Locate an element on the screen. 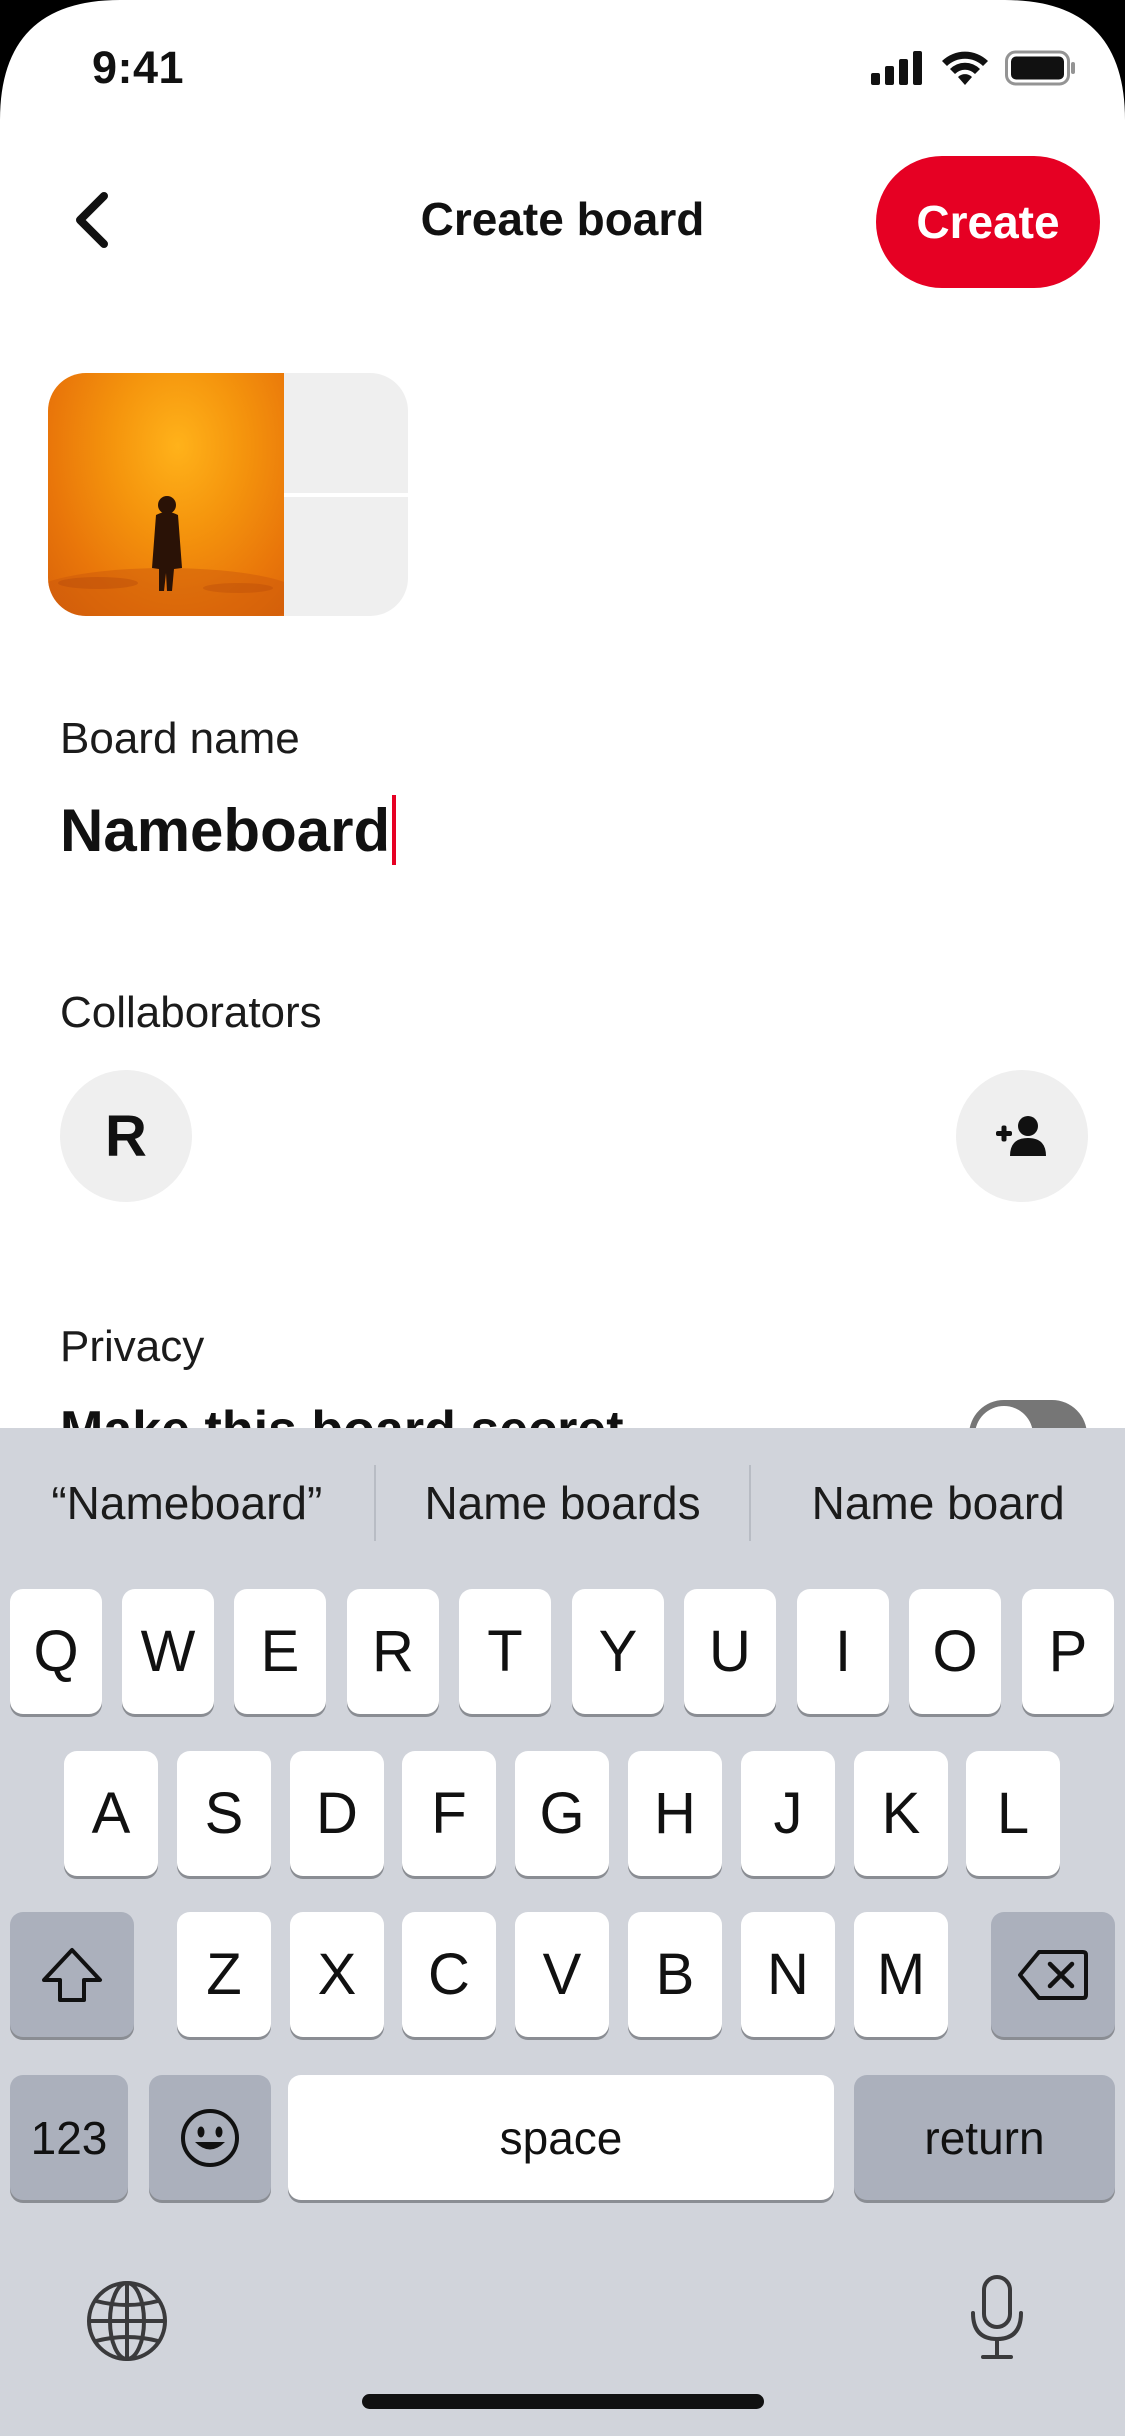  suggestion-item: Name board is located at coordinates (938, 1503).